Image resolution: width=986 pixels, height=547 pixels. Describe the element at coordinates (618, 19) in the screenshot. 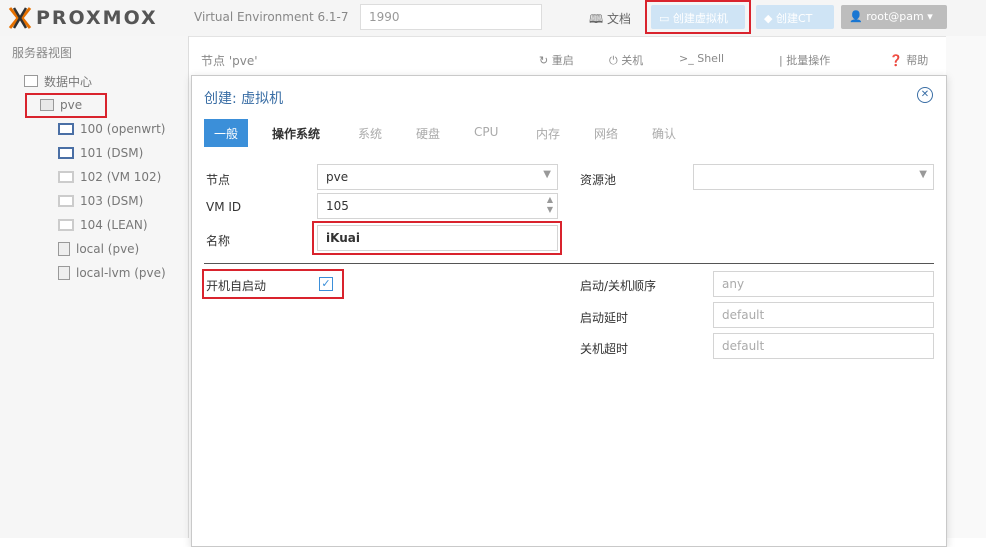

I see `docs-label: 文档` at that location.